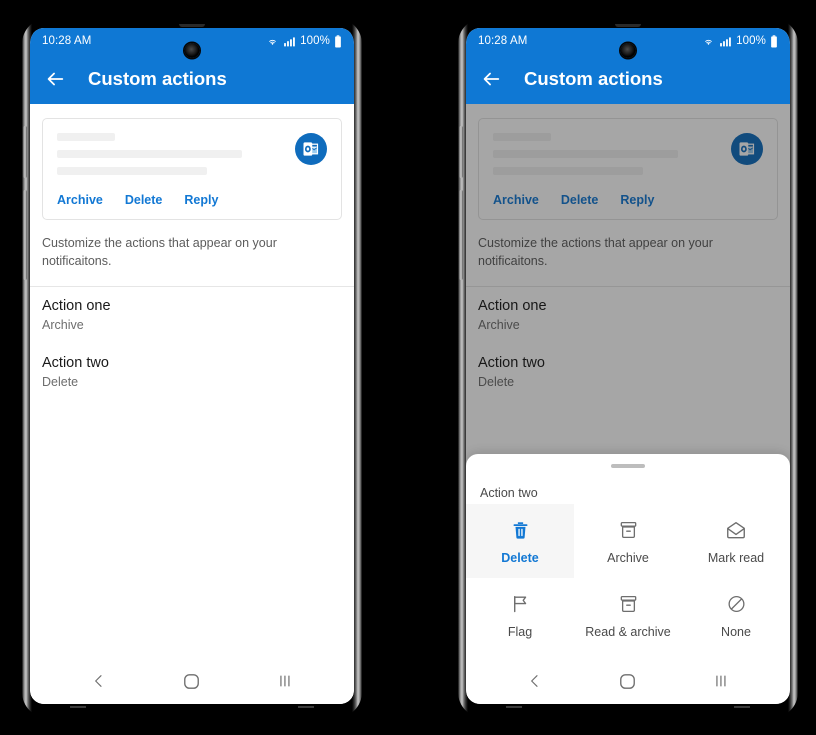 The width and height of the screenshot is (816, 735). What do you see at coordinates (628, 558) in the screenshot?
I see `option-label: Archive` at bounding box center [628, 558].